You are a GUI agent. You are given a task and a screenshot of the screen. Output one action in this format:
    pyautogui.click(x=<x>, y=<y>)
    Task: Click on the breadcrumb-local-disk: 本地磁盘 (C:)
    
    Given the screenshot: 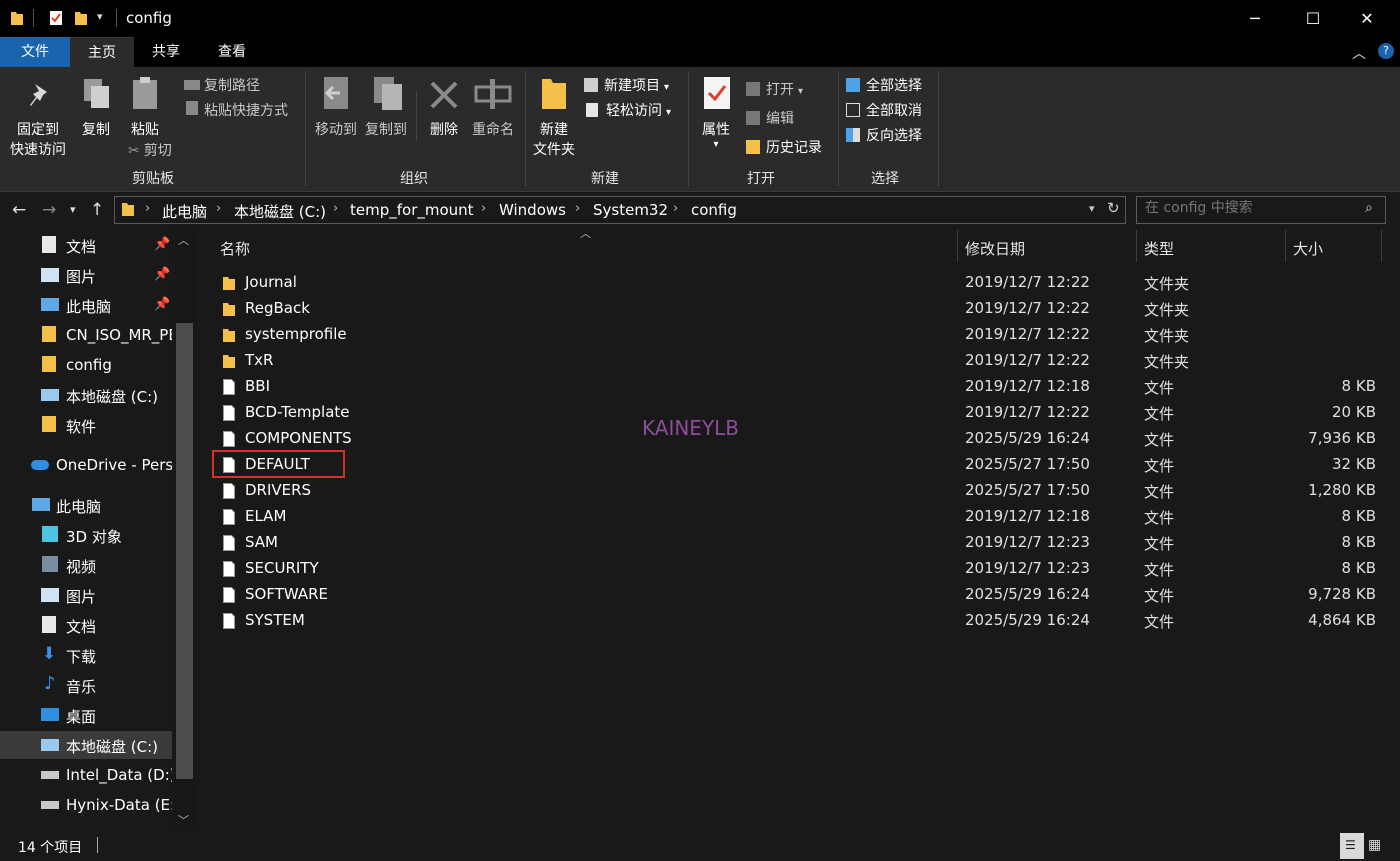 What is the action you would take?
    pyautogui.click(x=280, y=211)
    